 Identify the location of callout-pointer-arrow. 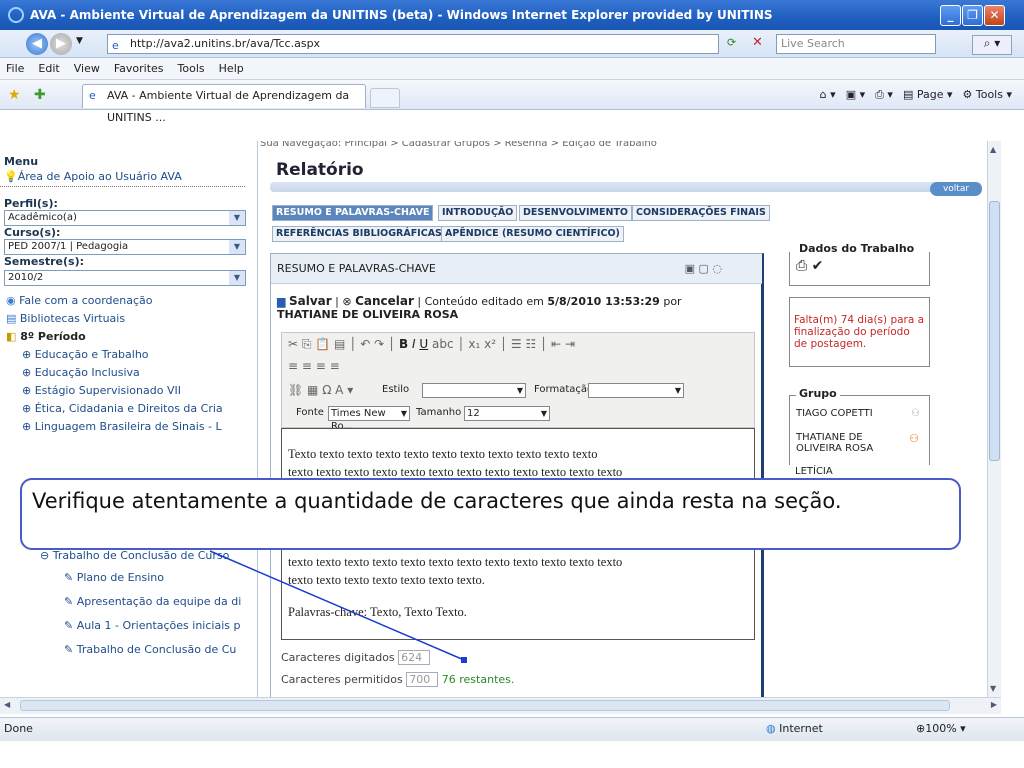
(338, 606).